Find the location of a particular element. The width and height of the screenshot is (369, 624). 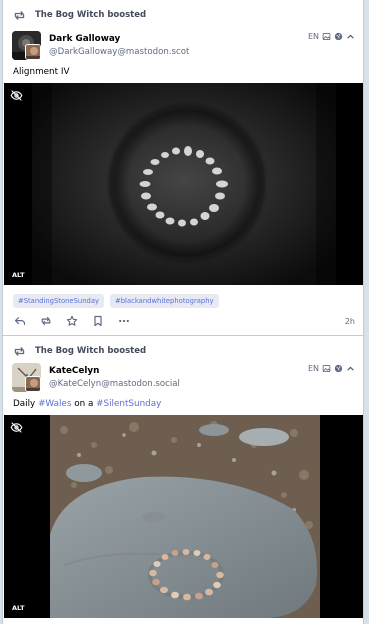

reply-icon is located at coordinates (19, 321).